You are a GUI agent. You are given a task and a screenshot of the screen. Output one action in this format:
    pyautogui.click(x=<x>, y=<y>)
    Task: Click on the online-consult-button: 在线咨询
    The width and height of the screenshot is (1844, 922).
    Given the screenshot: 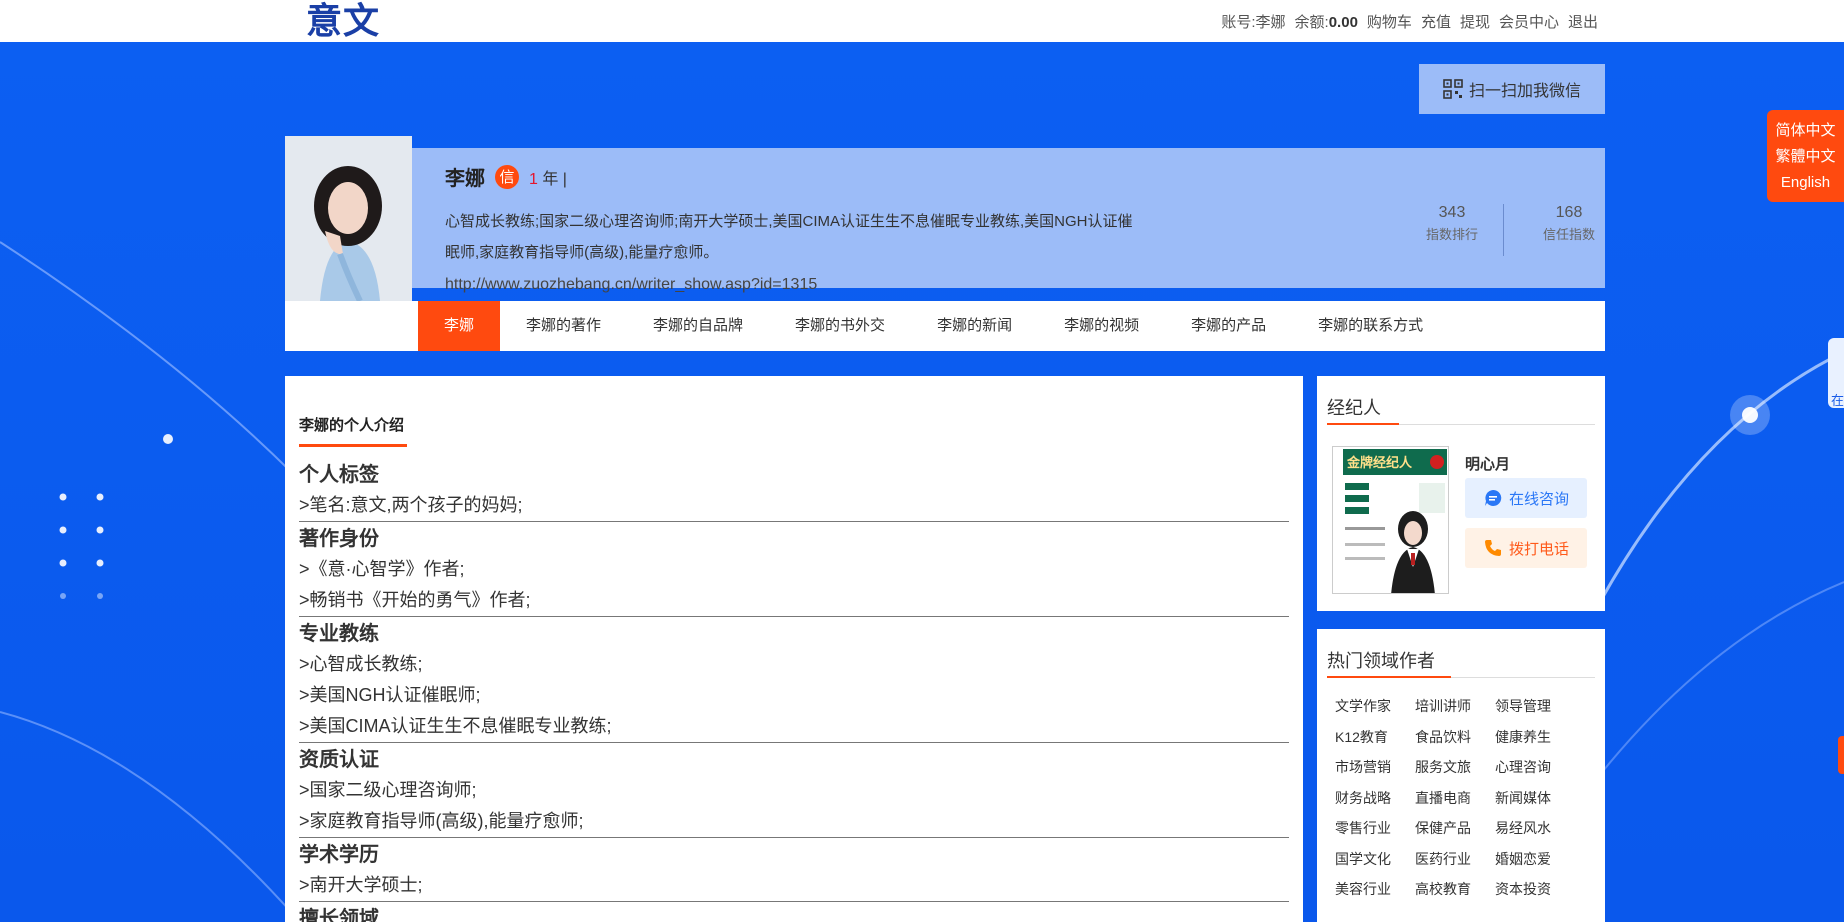 What is the action you would take?
    pyautogui.click(x=1526, y=498)
    